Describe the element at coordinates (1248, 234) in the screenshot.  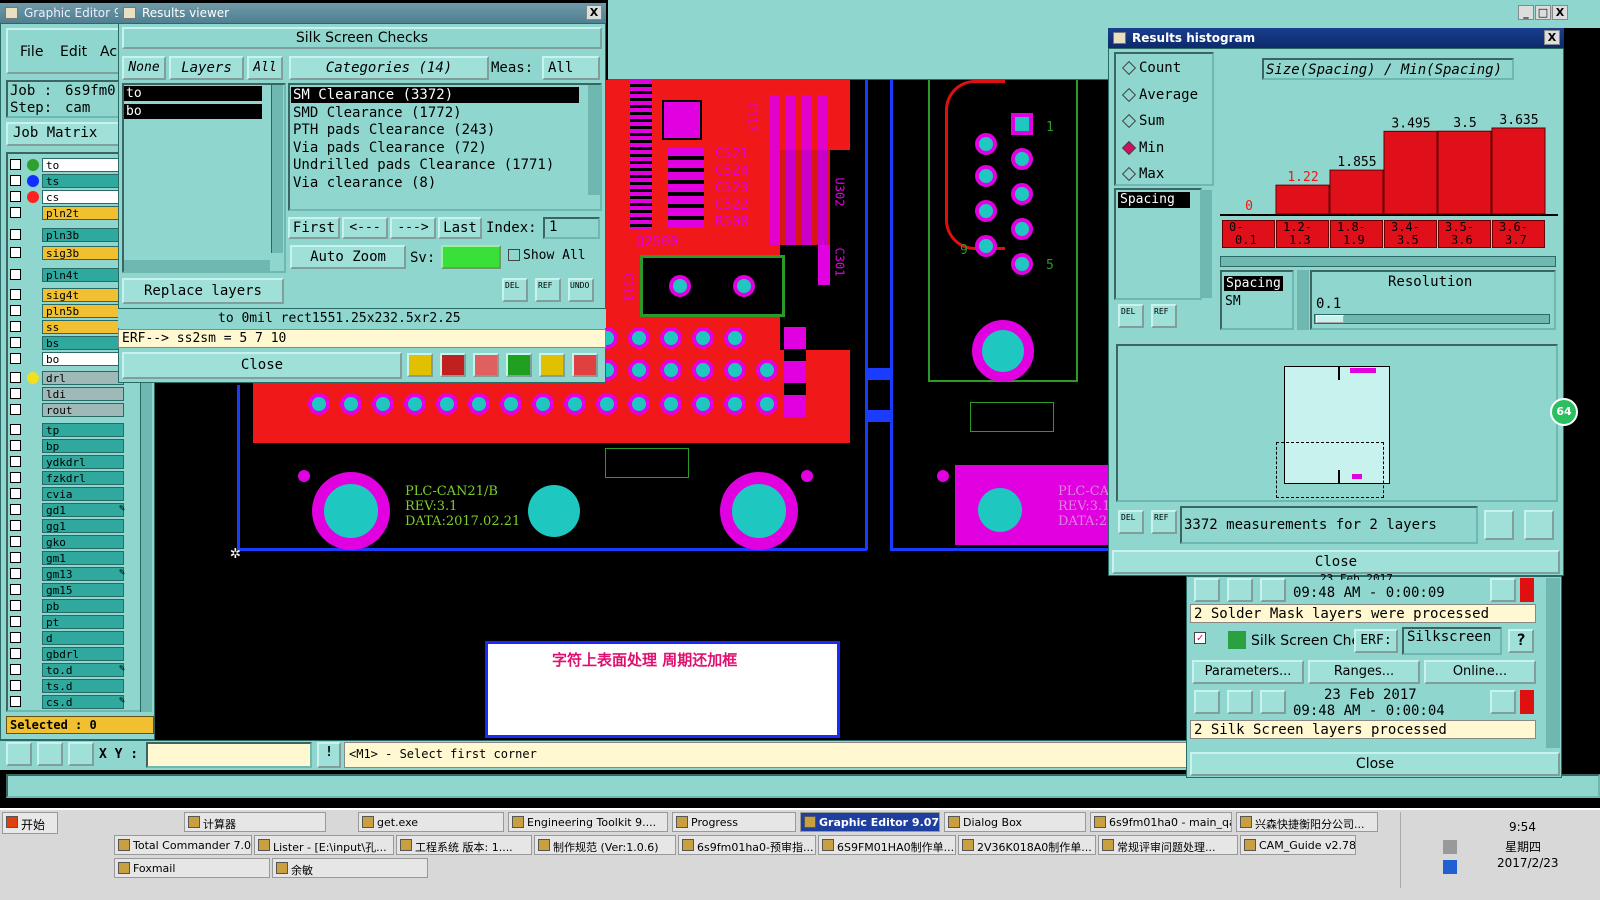
I see `histogram-category: 0- 0.1` at that location.